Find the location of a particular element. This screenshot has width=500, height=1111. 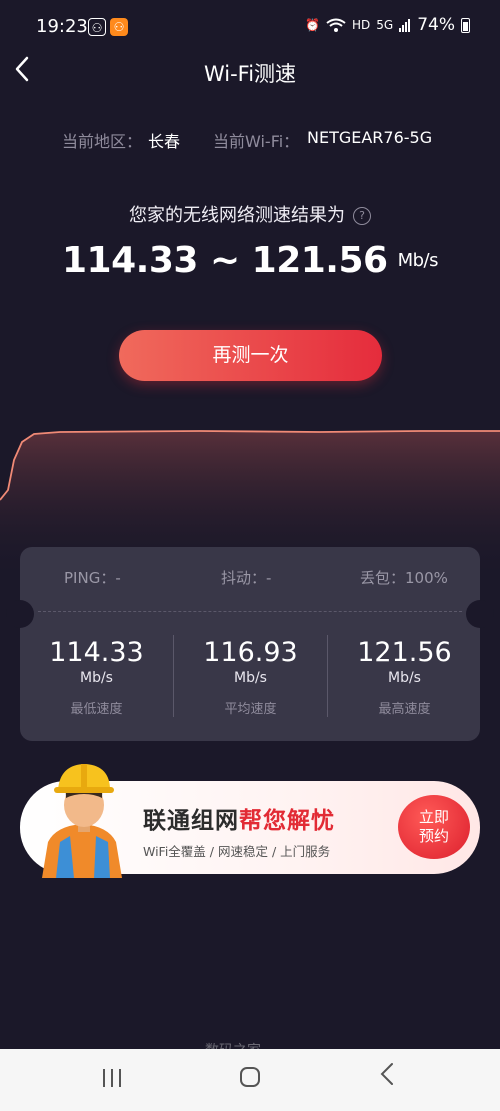

min-speed: 114.33 Mb/s 最低速度 is located at coordinates (96, 677).